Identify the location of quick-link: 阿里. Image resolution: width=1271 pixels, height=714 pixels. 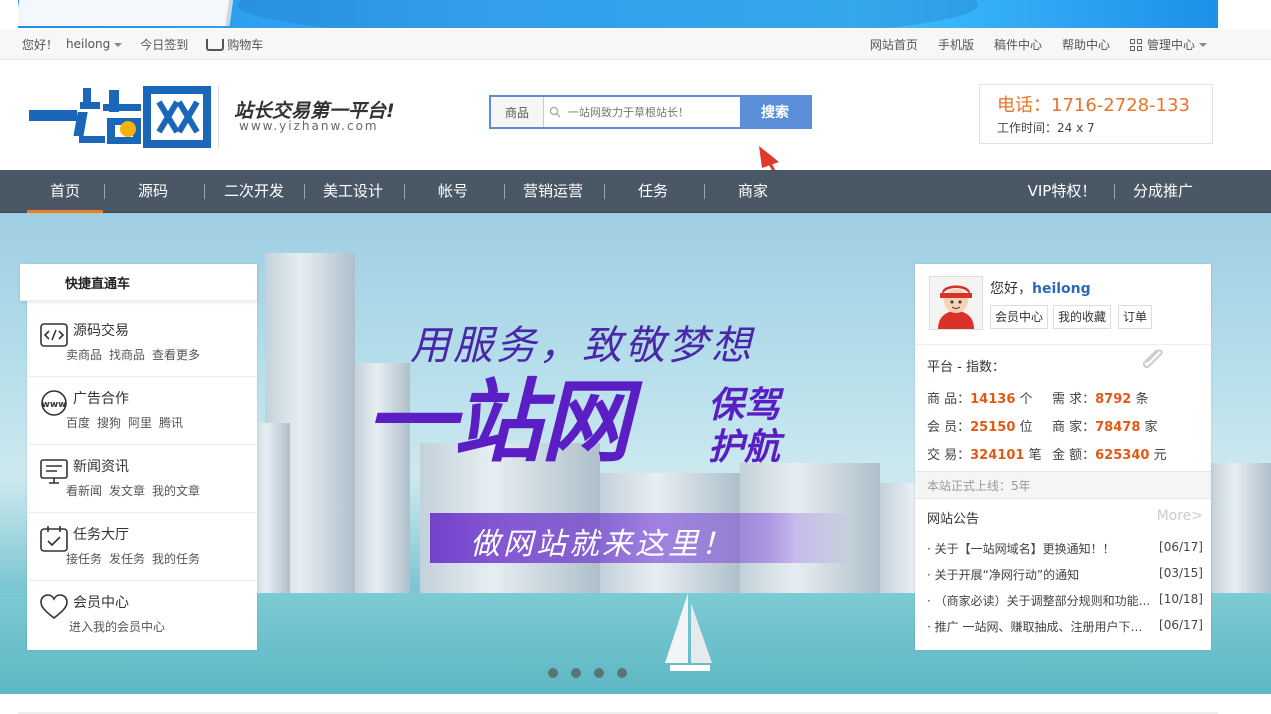
(140, 422).